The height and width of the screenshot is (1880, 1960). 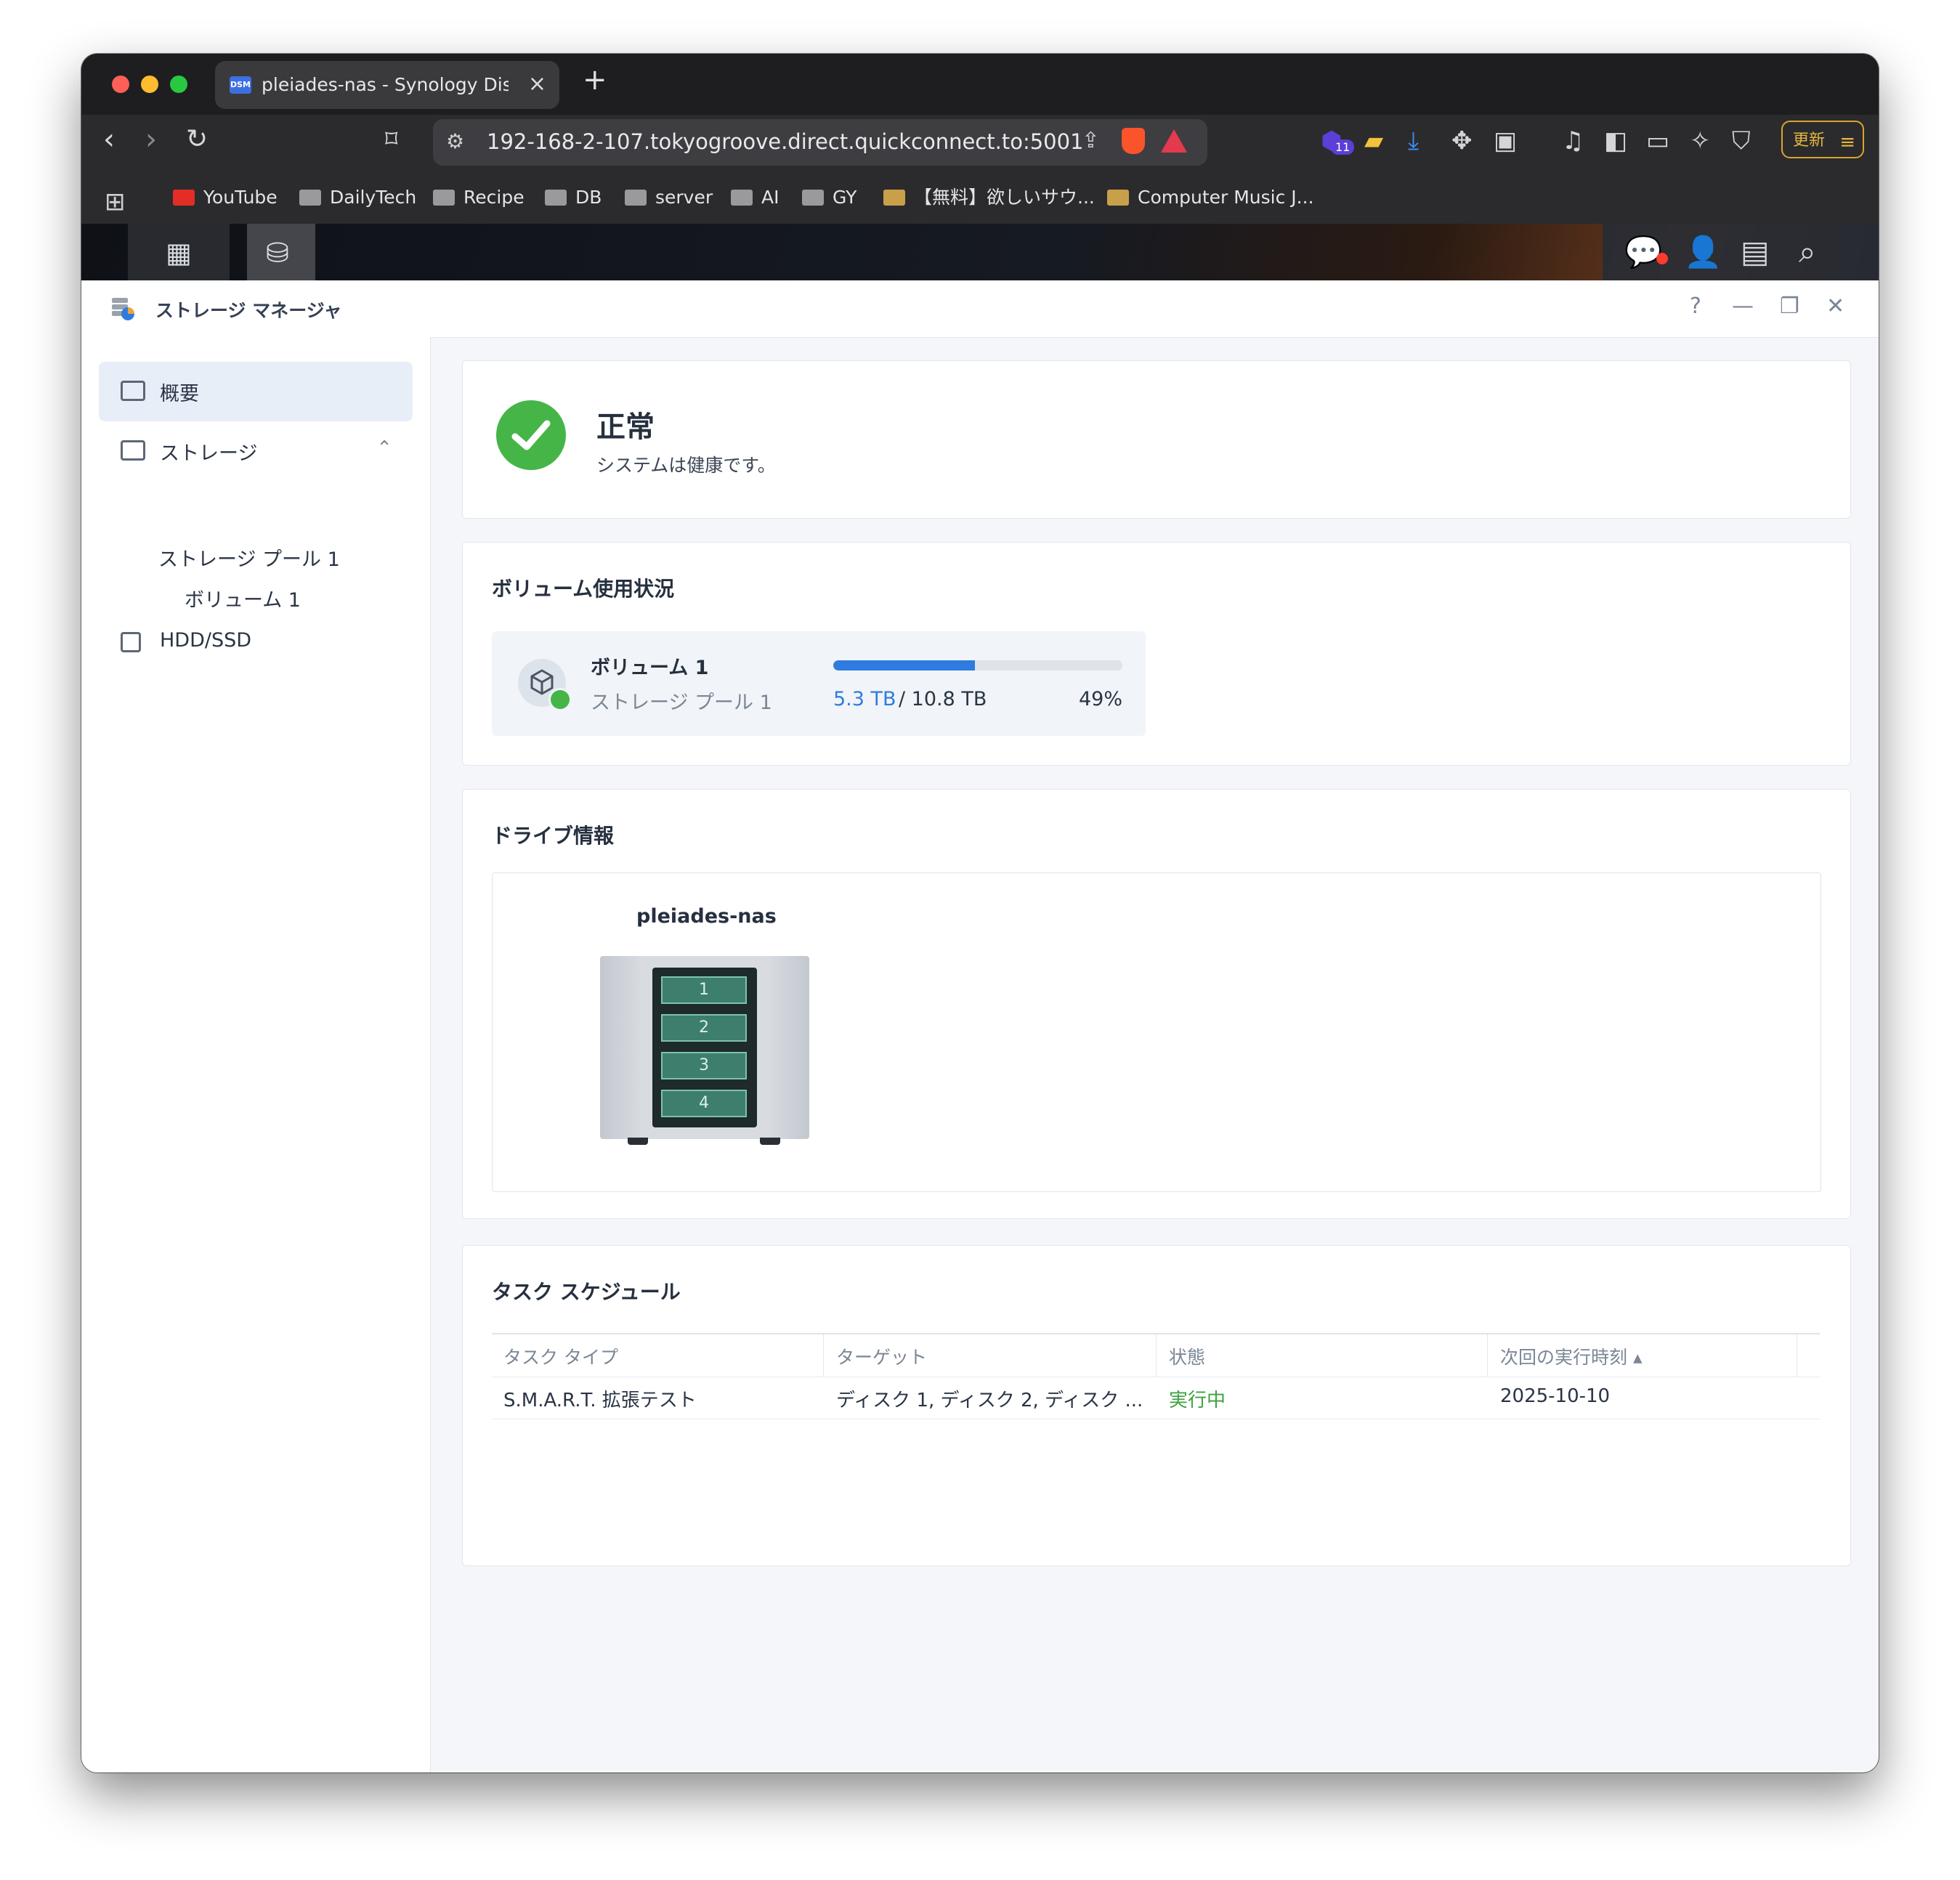 What do you see at coordinates (1571, 1356) in the screenshot?
I see `column-header-next-run: 次回の実行時刻 ▴` at bounding box center [1571, 1356].